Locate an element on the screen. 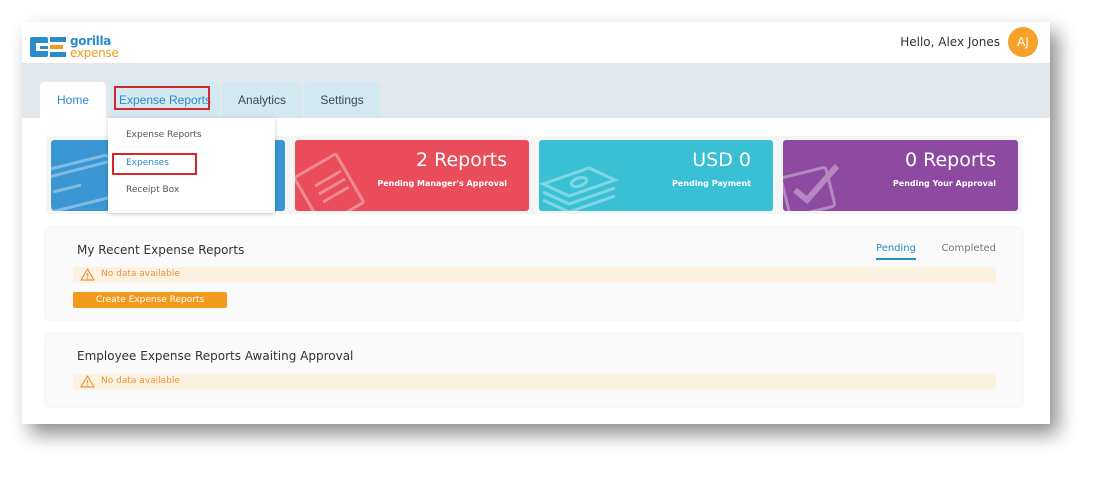 Image resolution: width=1105 pixels, height=480 pixels. tab-pending: Pending is located at coordinates (896, 251).